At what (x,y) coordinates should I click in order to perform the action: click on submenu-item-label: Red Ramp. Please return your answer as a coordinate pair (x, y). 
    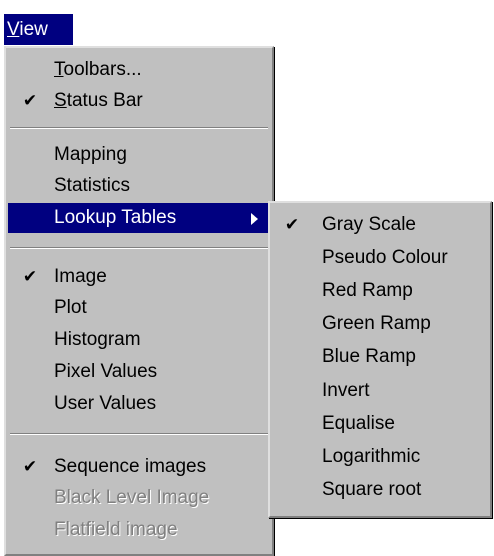
    Looking at the image, I should click on (367, 290).